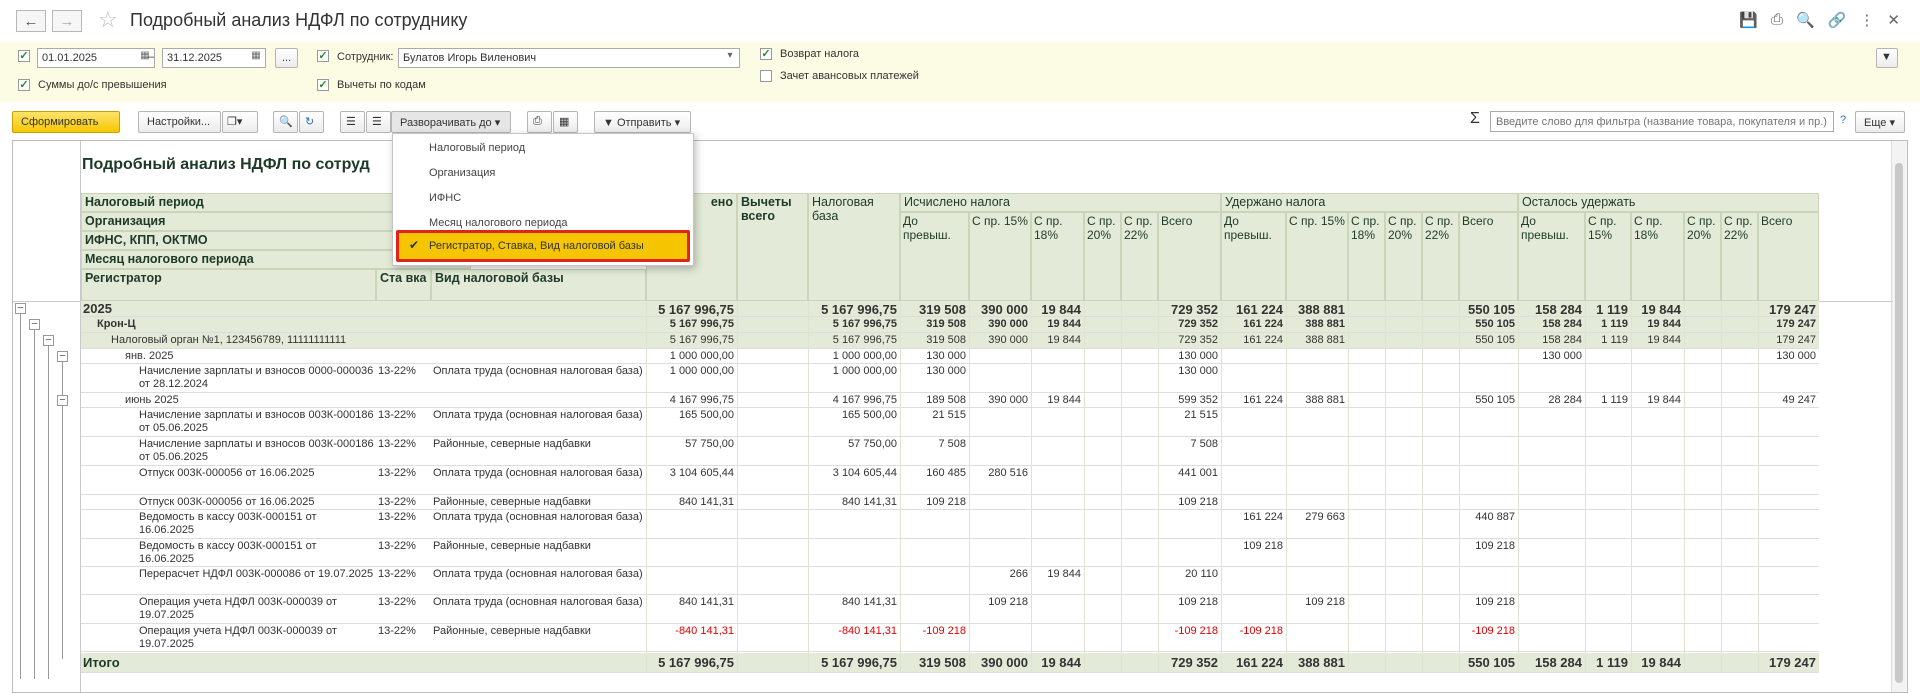 Image resolution: width=1920 pixels, height=693 pixels. Describe the element at coordinates (1263, 324) in the screenshot. I see `value-cell: 161 224` at that location.